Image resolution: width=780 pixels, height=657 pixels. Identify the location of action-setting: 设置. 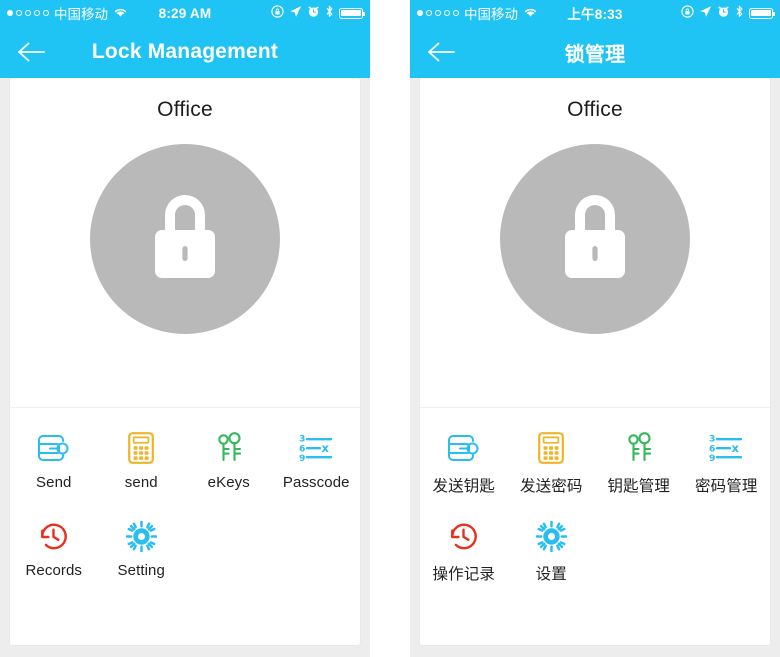
(552, 554).